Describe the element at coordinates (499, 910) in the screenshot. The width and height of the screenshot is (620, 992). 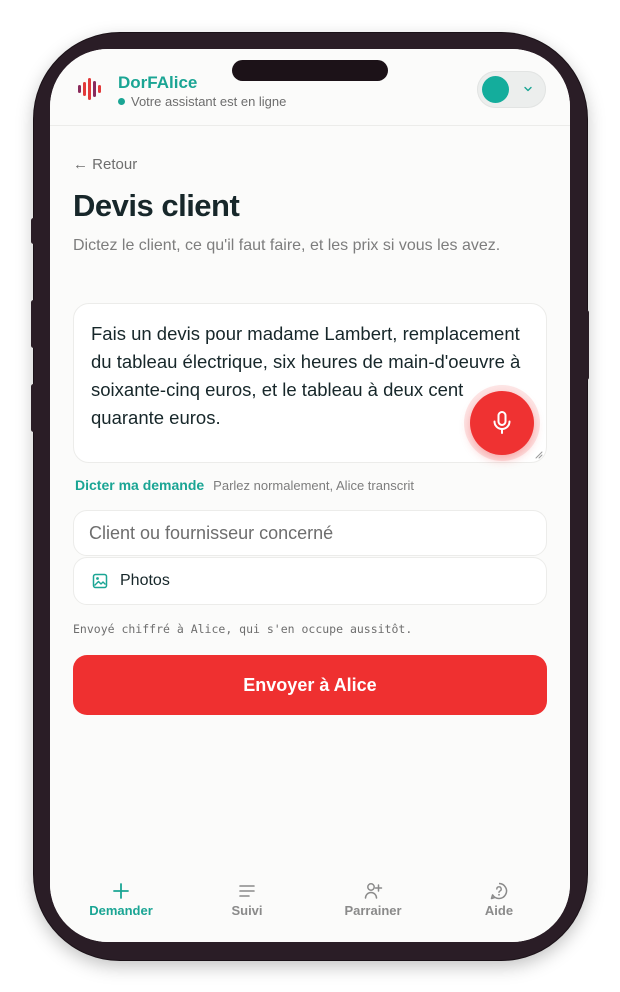
I see `nav-label: Aide` at that location.